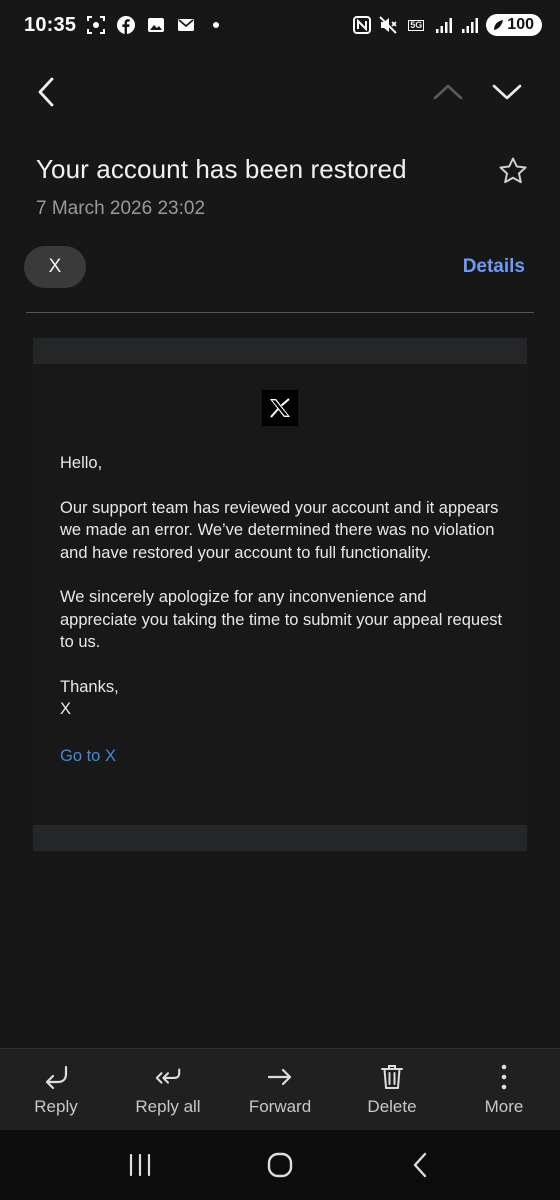 The height and width of the screenshot is (1200, 560). I want to click on recent-apps-button, so click(140, 1165).